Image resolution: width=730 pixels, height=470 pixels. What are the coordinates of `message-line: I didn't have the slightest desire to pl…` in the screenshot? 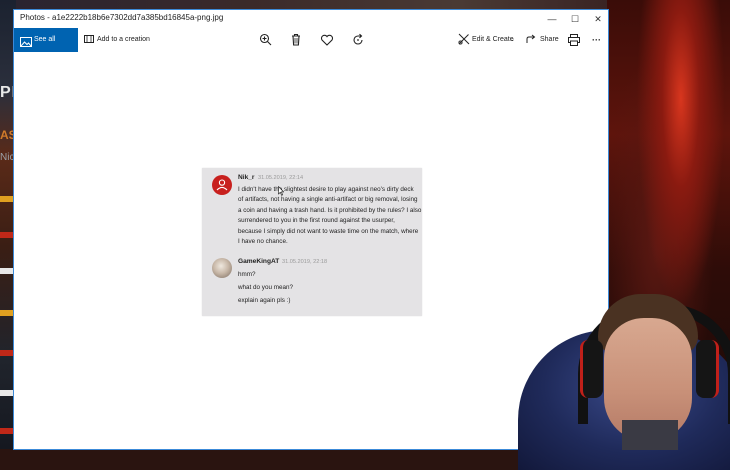 It's located at (326, 189).